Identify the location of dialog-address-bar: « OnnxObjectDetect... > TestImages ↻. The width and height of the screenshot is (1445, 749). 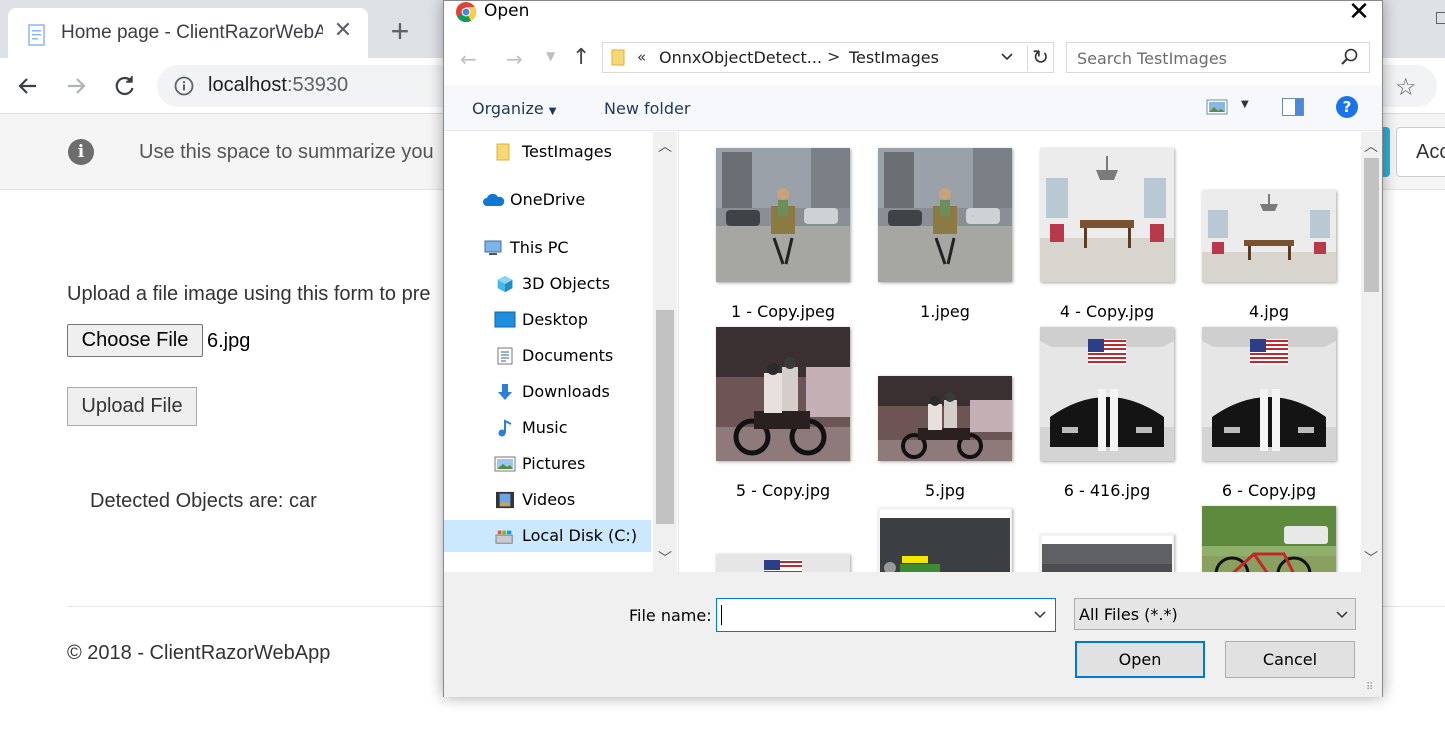
(828, 57).